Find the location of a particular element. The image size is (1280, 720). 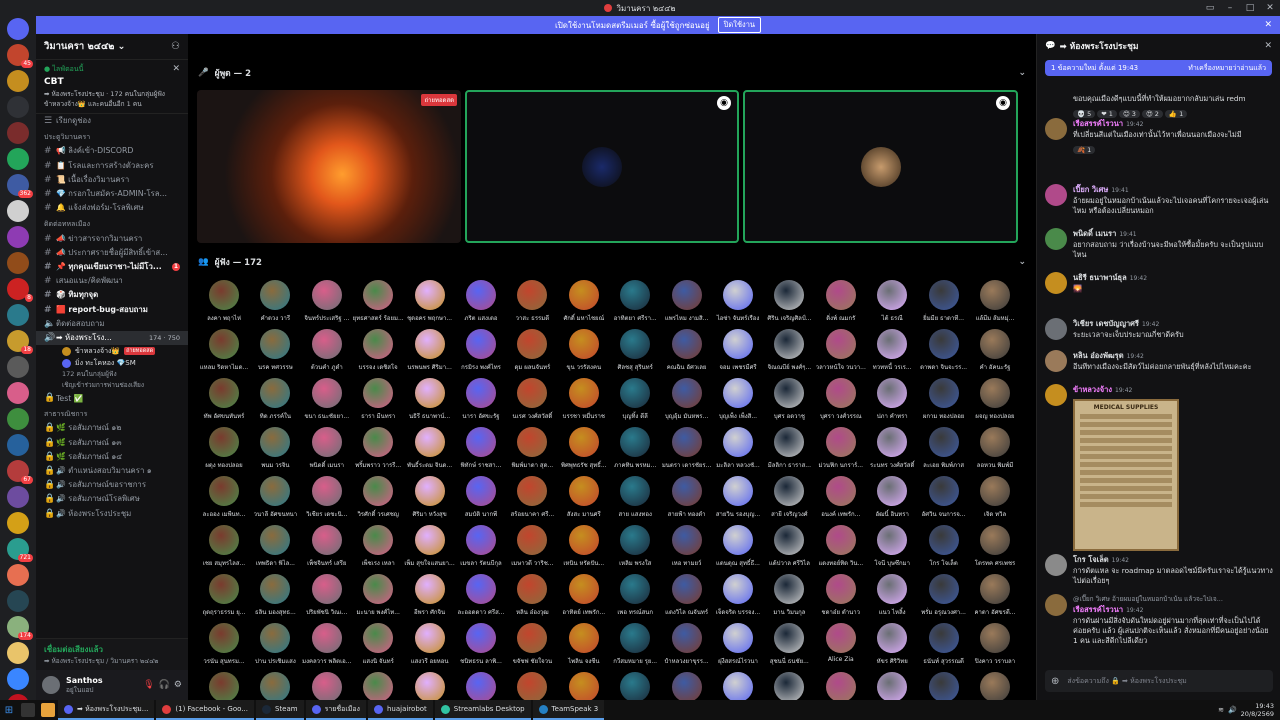

listener: วิรศักดิ์ วรเศชญ is located at coordinates (378, 500).